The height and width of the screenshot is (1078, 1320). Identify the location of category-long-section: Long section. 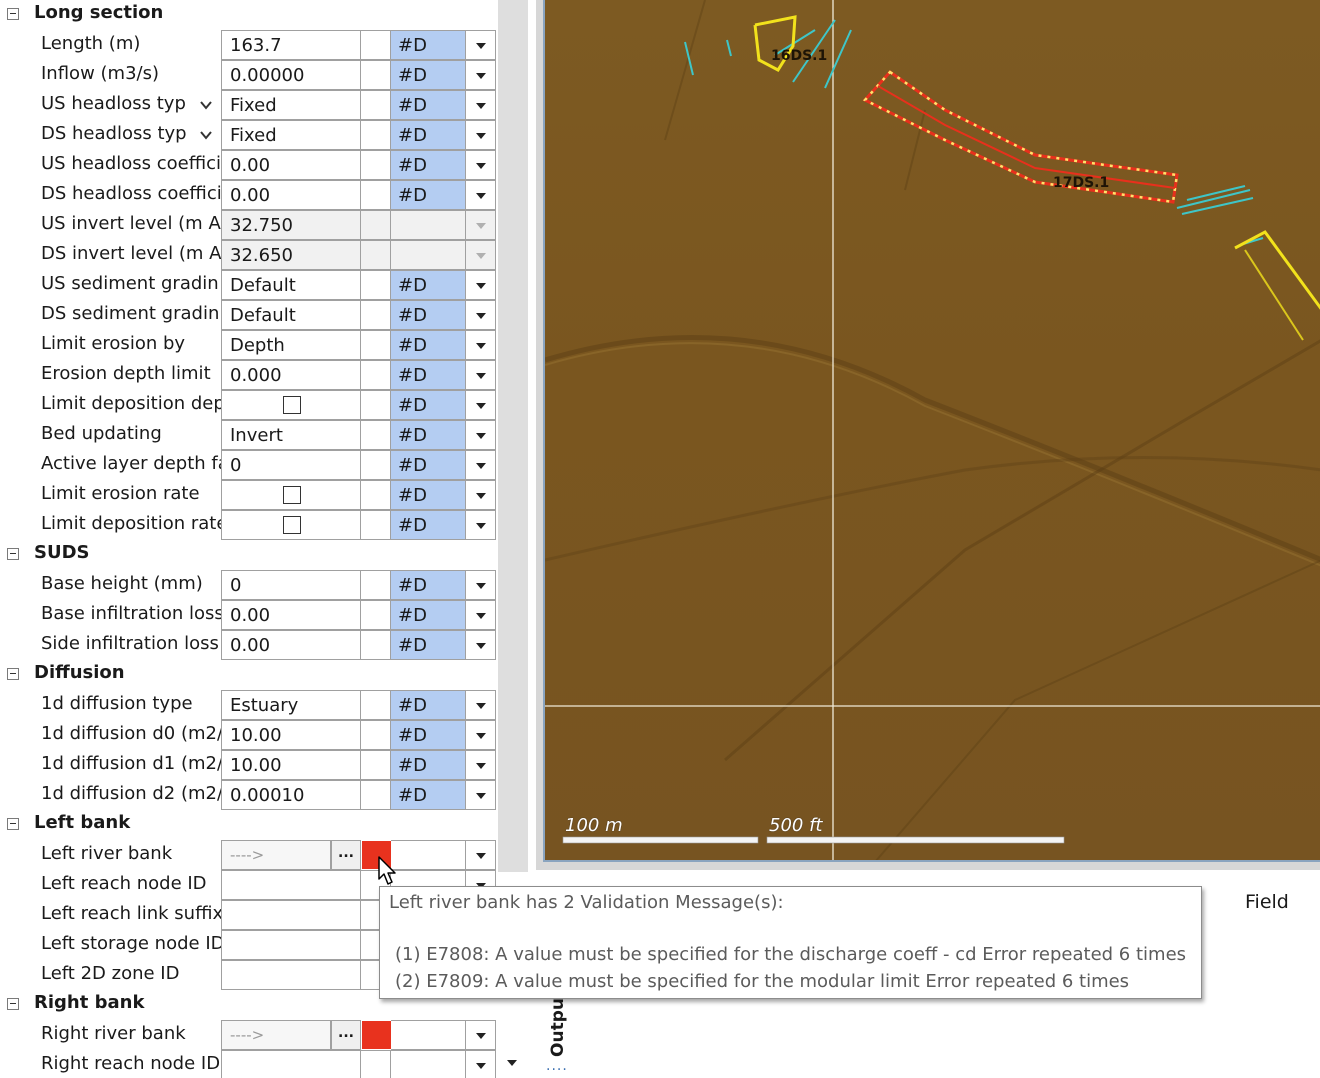
(249, 15).